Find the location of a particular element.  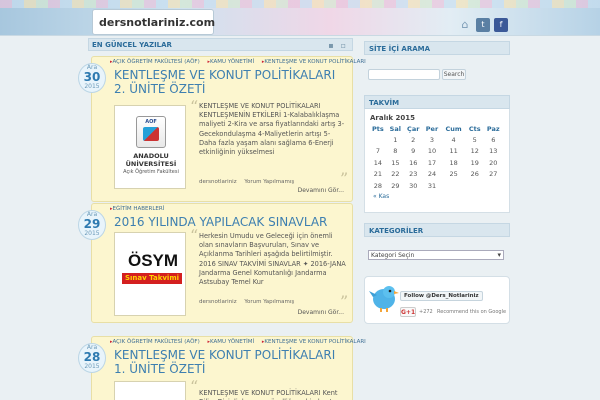

site-logo: dersnotlariniz.com is located at coordinates (153, 22).